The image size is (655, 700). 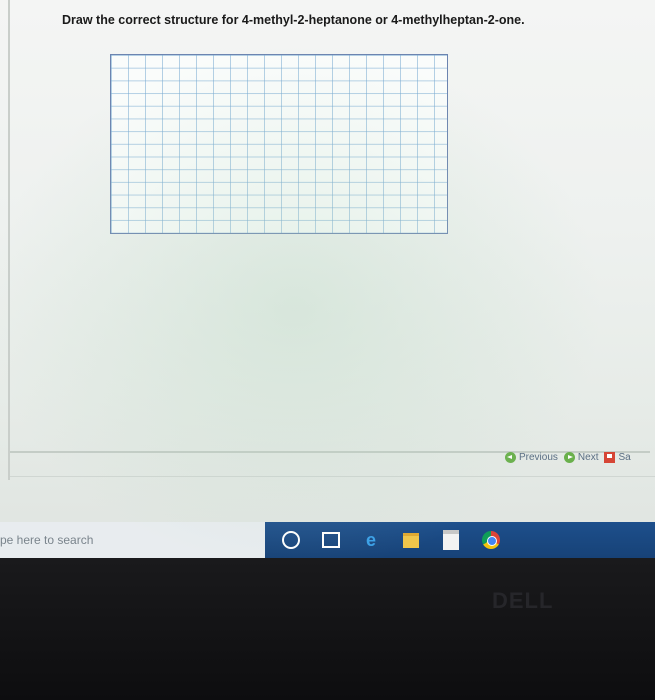 I want to click on task-view-icon, so click(x=331, y=540).